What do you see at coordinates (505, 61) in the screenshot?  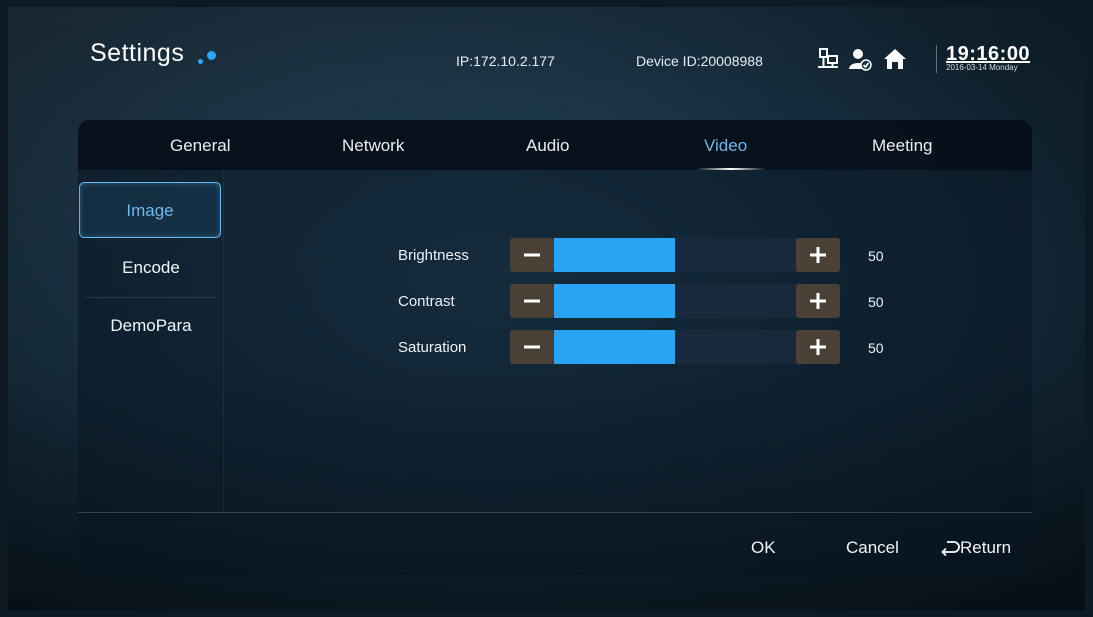 I see `ip-address: IP:172.10.2.177` at bounding box center [505, 61].